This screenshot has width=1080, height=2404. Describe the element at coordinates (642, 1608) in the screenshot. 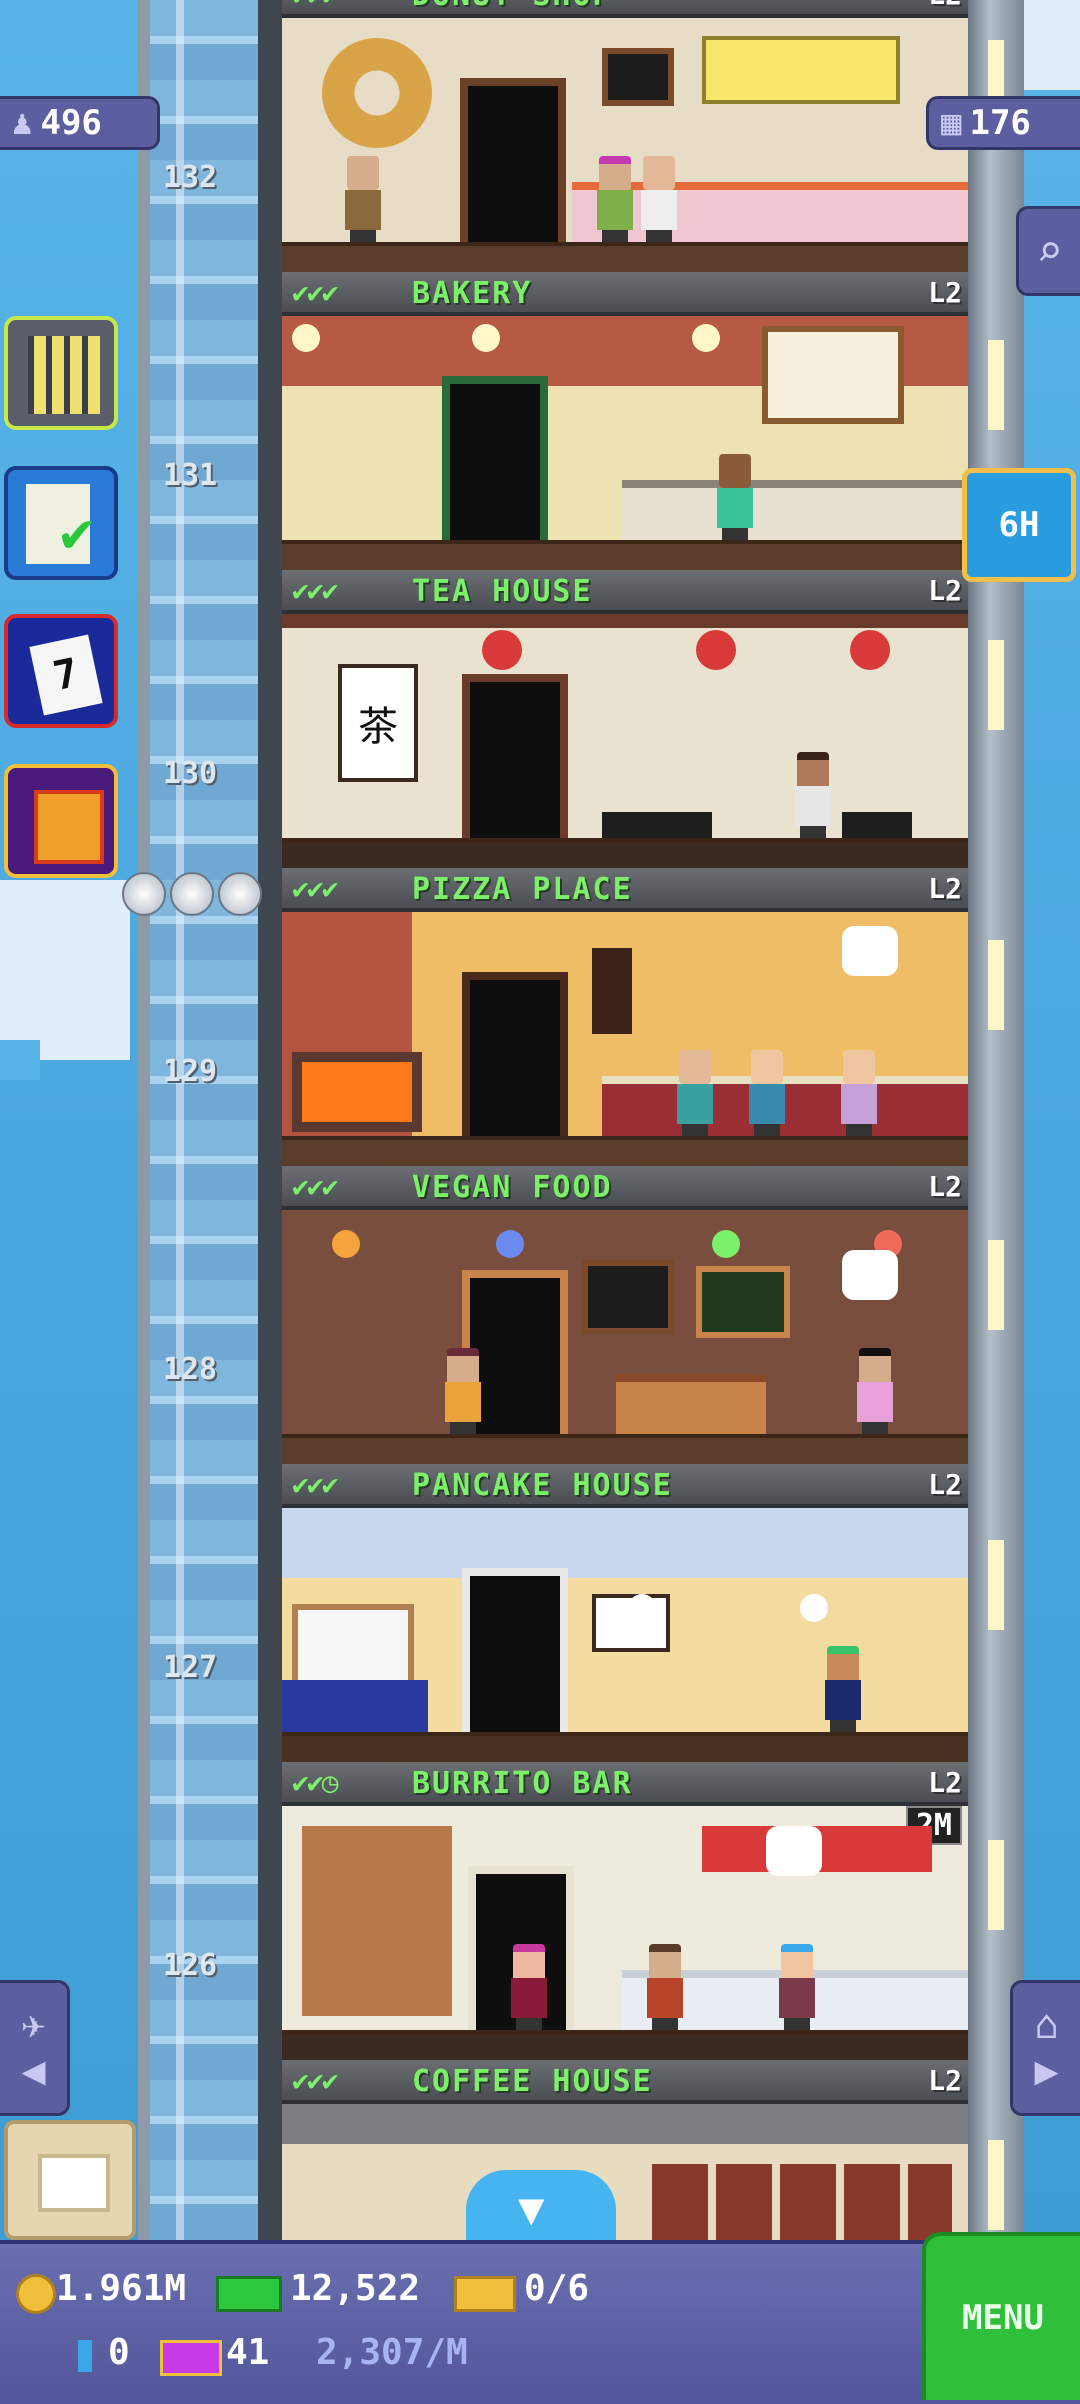

I see `pendant-lamp` at that location.